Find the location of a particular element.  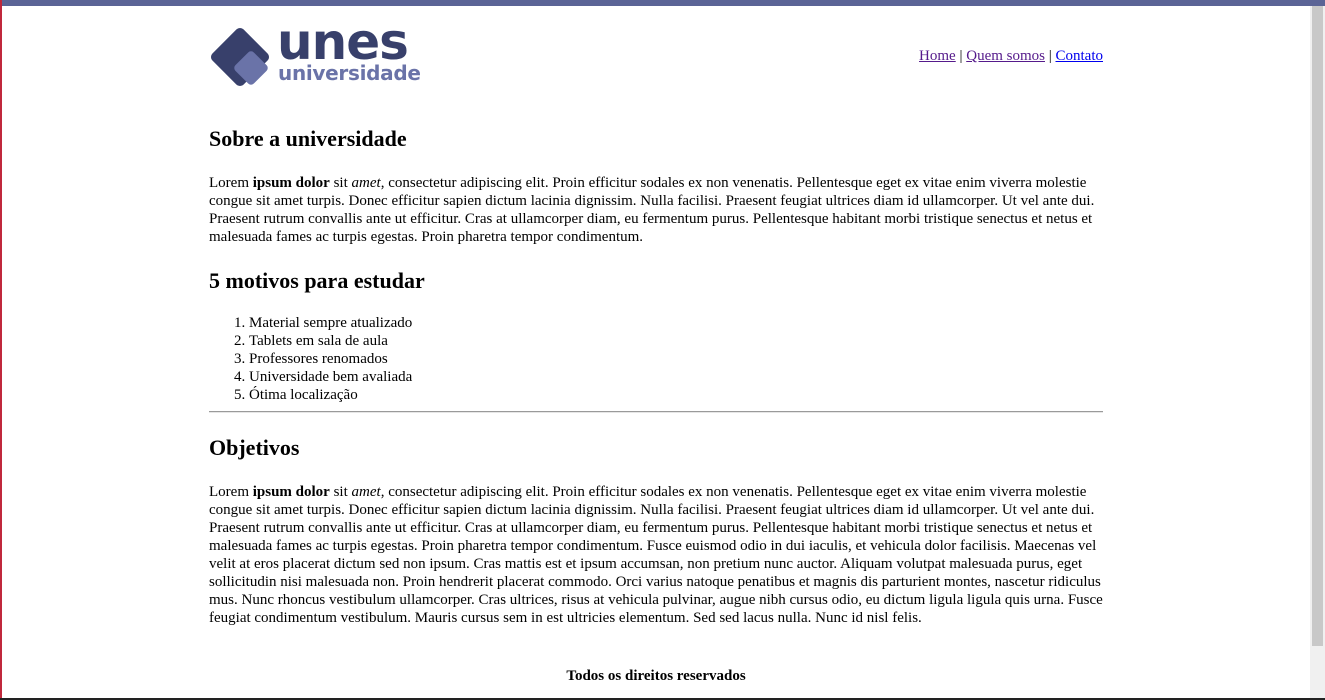

objectives-bold-text: ipsum dolor is located at coordinates (291, 492).